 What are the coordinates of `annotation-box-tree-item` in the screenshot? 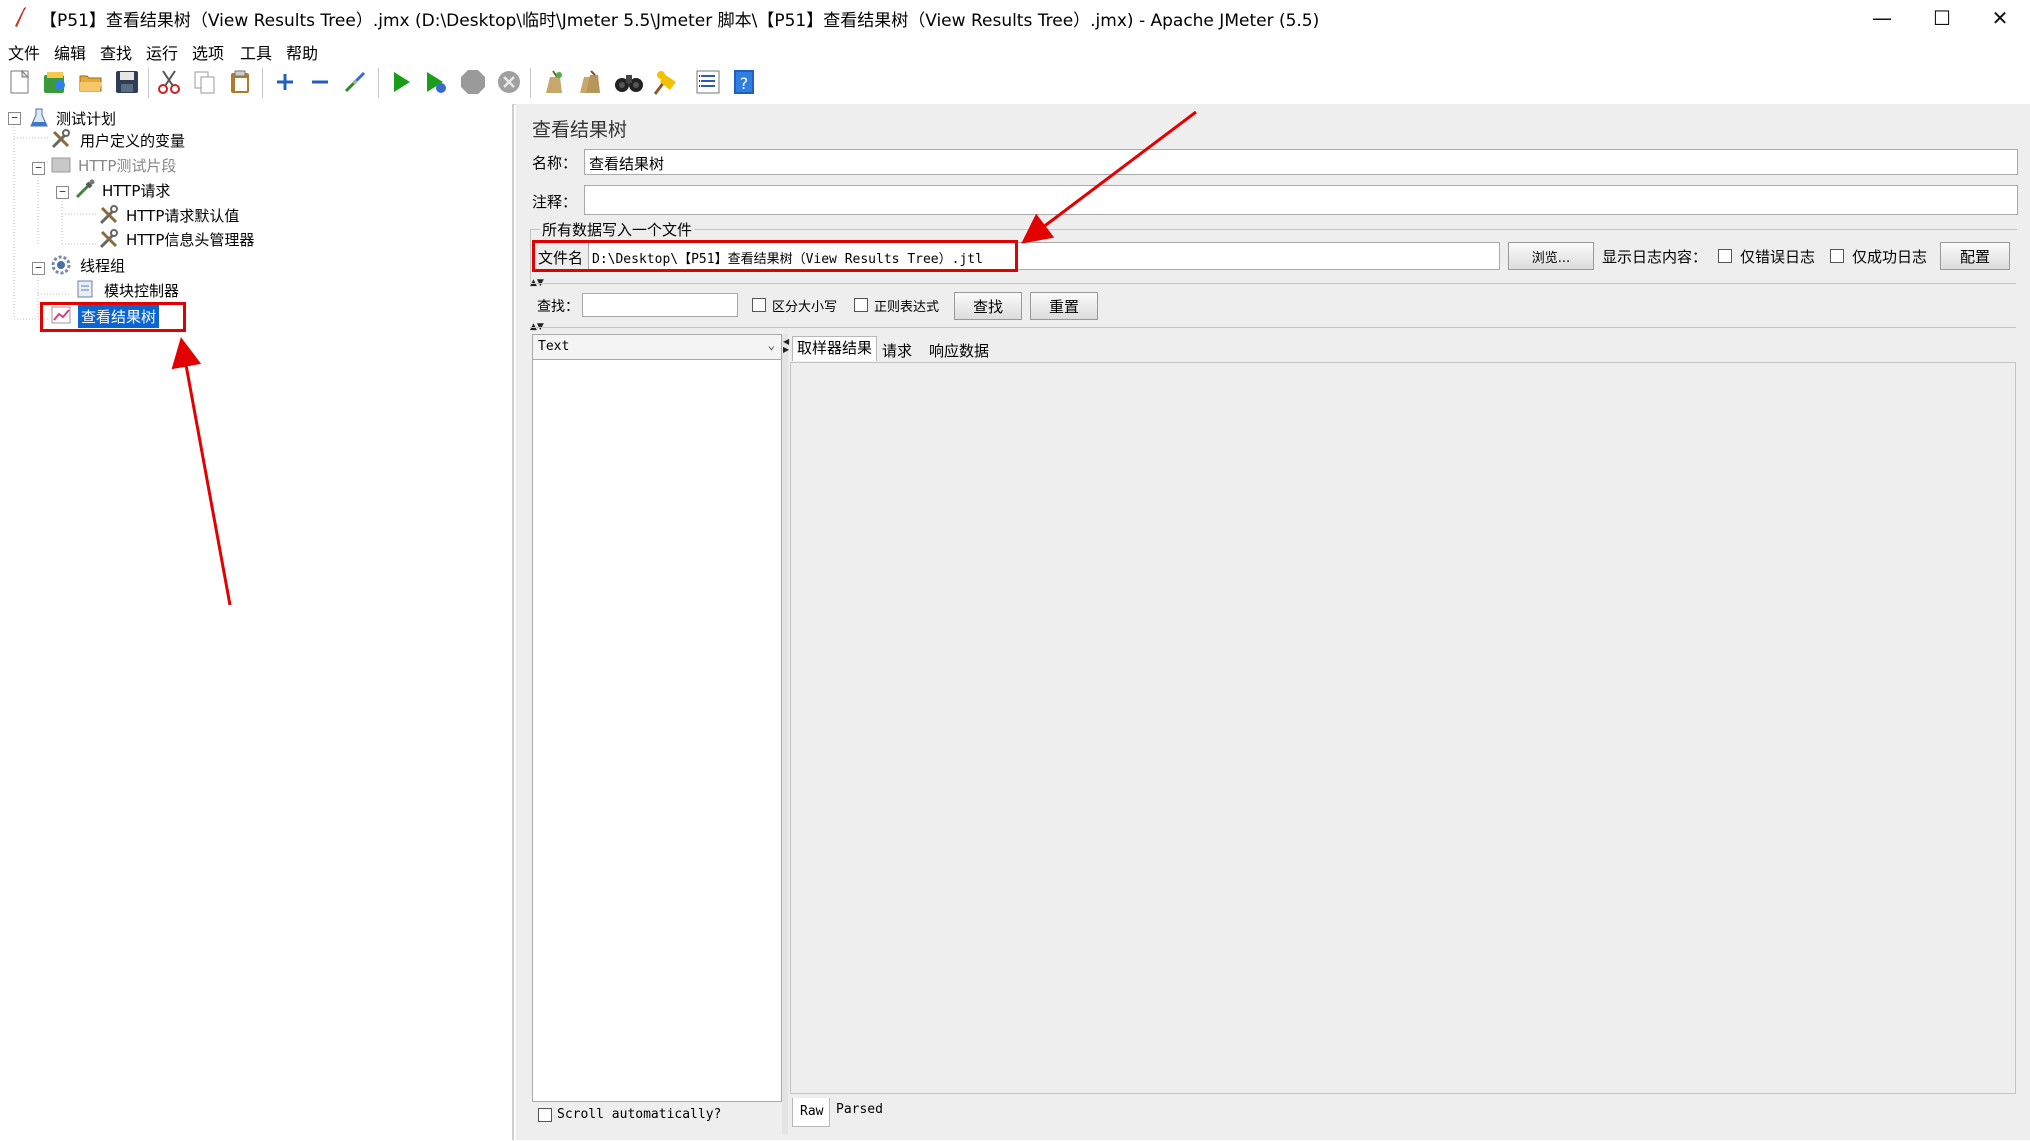 It's located at (113, 317).